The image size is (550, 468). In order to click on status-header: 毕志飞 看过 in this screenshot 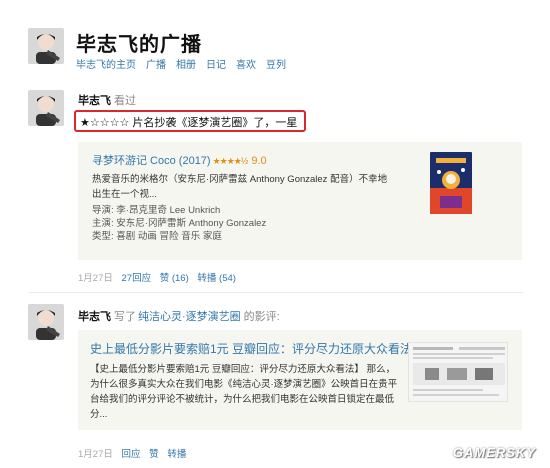, I will do `click(107, 100)`.